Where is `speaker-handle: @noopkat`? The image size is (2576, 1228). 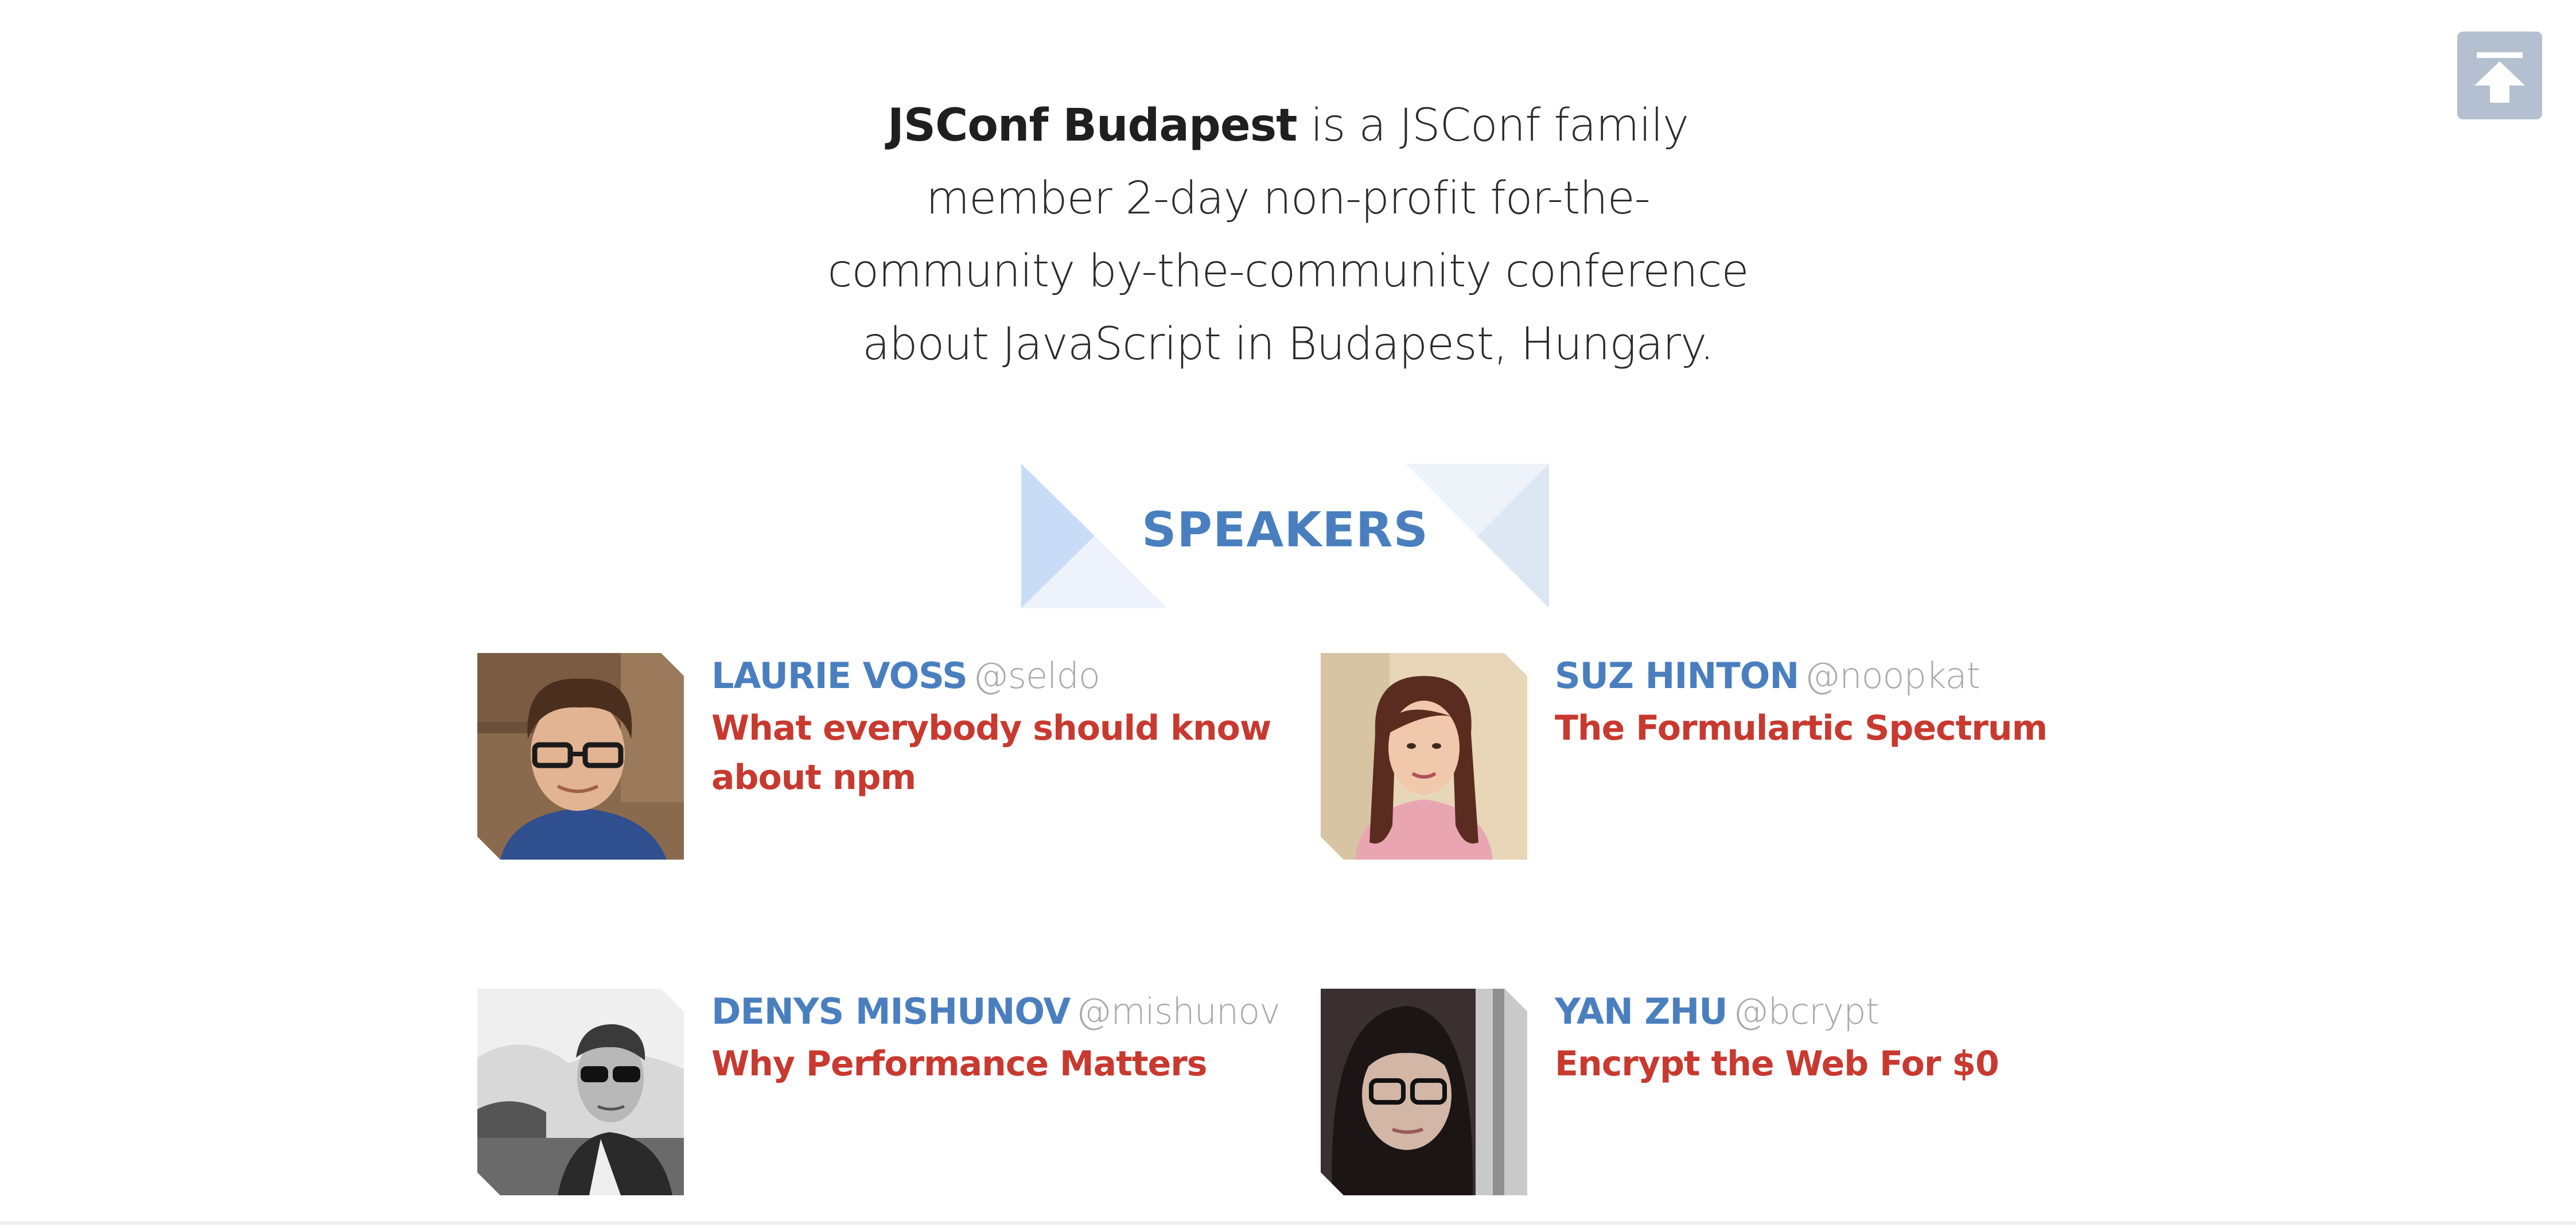
speaker-handle: @noopkat is located at coordinates (1892, 676).